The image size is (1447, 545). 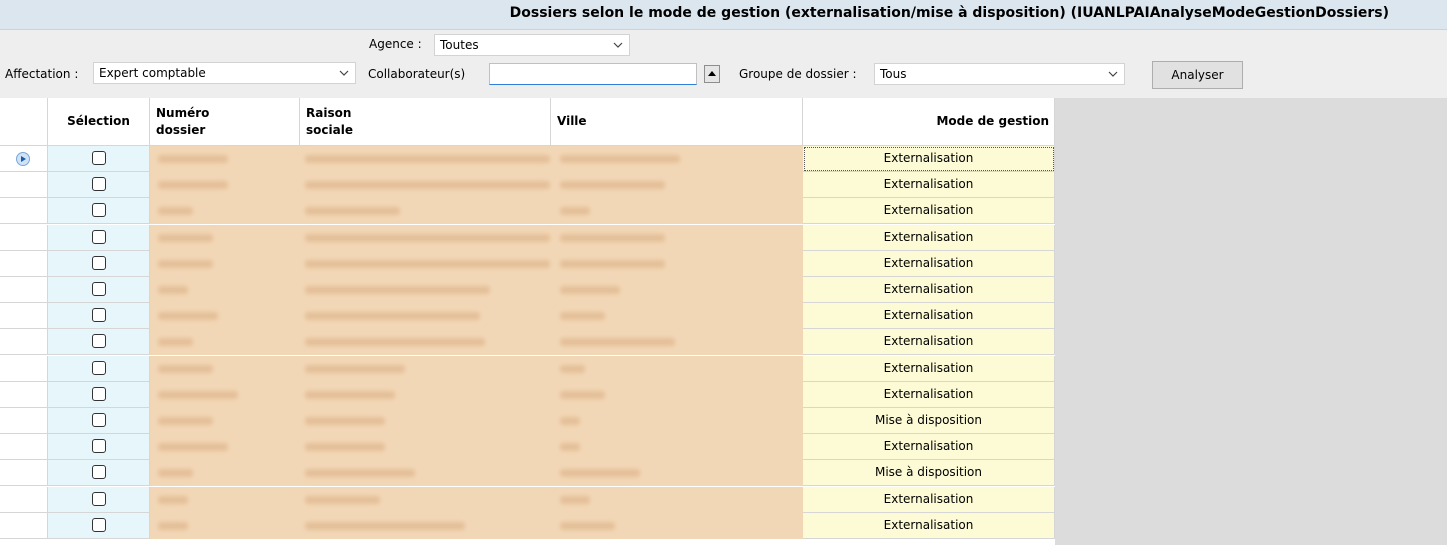 I want to click on column-header-mode-gestion: Mode de gestion, so click(x=929, y=122).